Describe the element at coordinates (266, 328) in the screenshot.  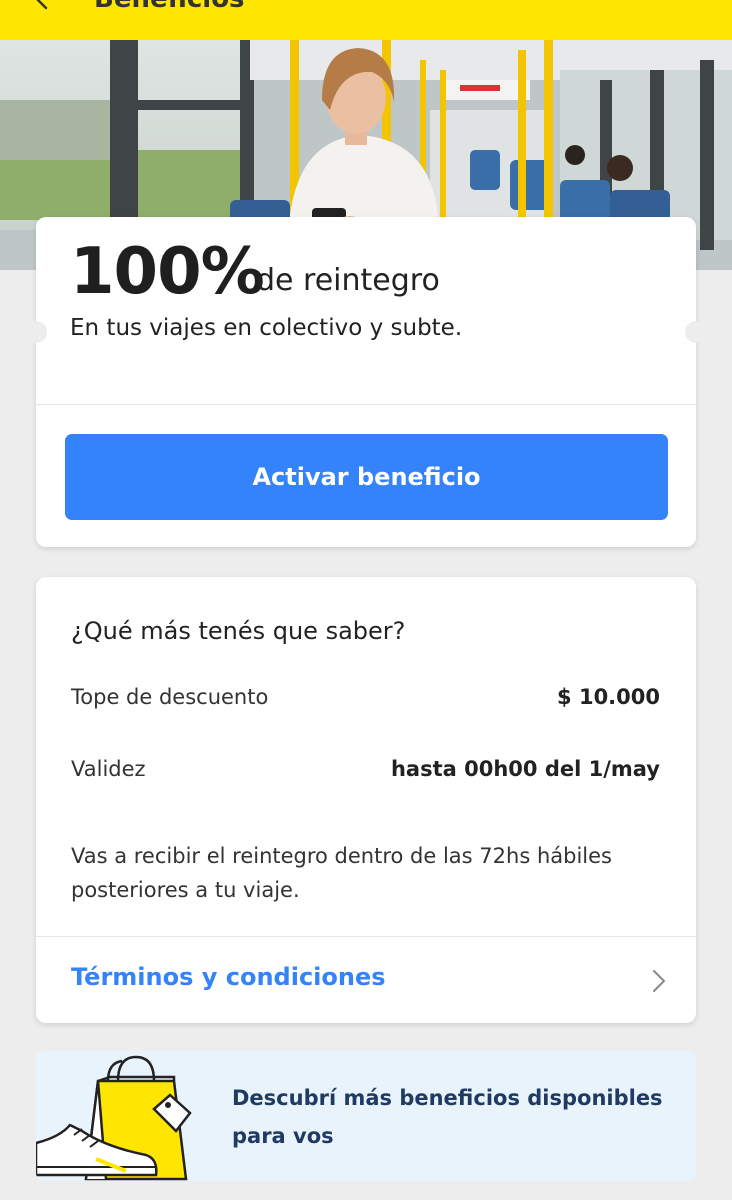
I see `benefit-subtitle: En tus viajes en colectivo y subte.` at that location.